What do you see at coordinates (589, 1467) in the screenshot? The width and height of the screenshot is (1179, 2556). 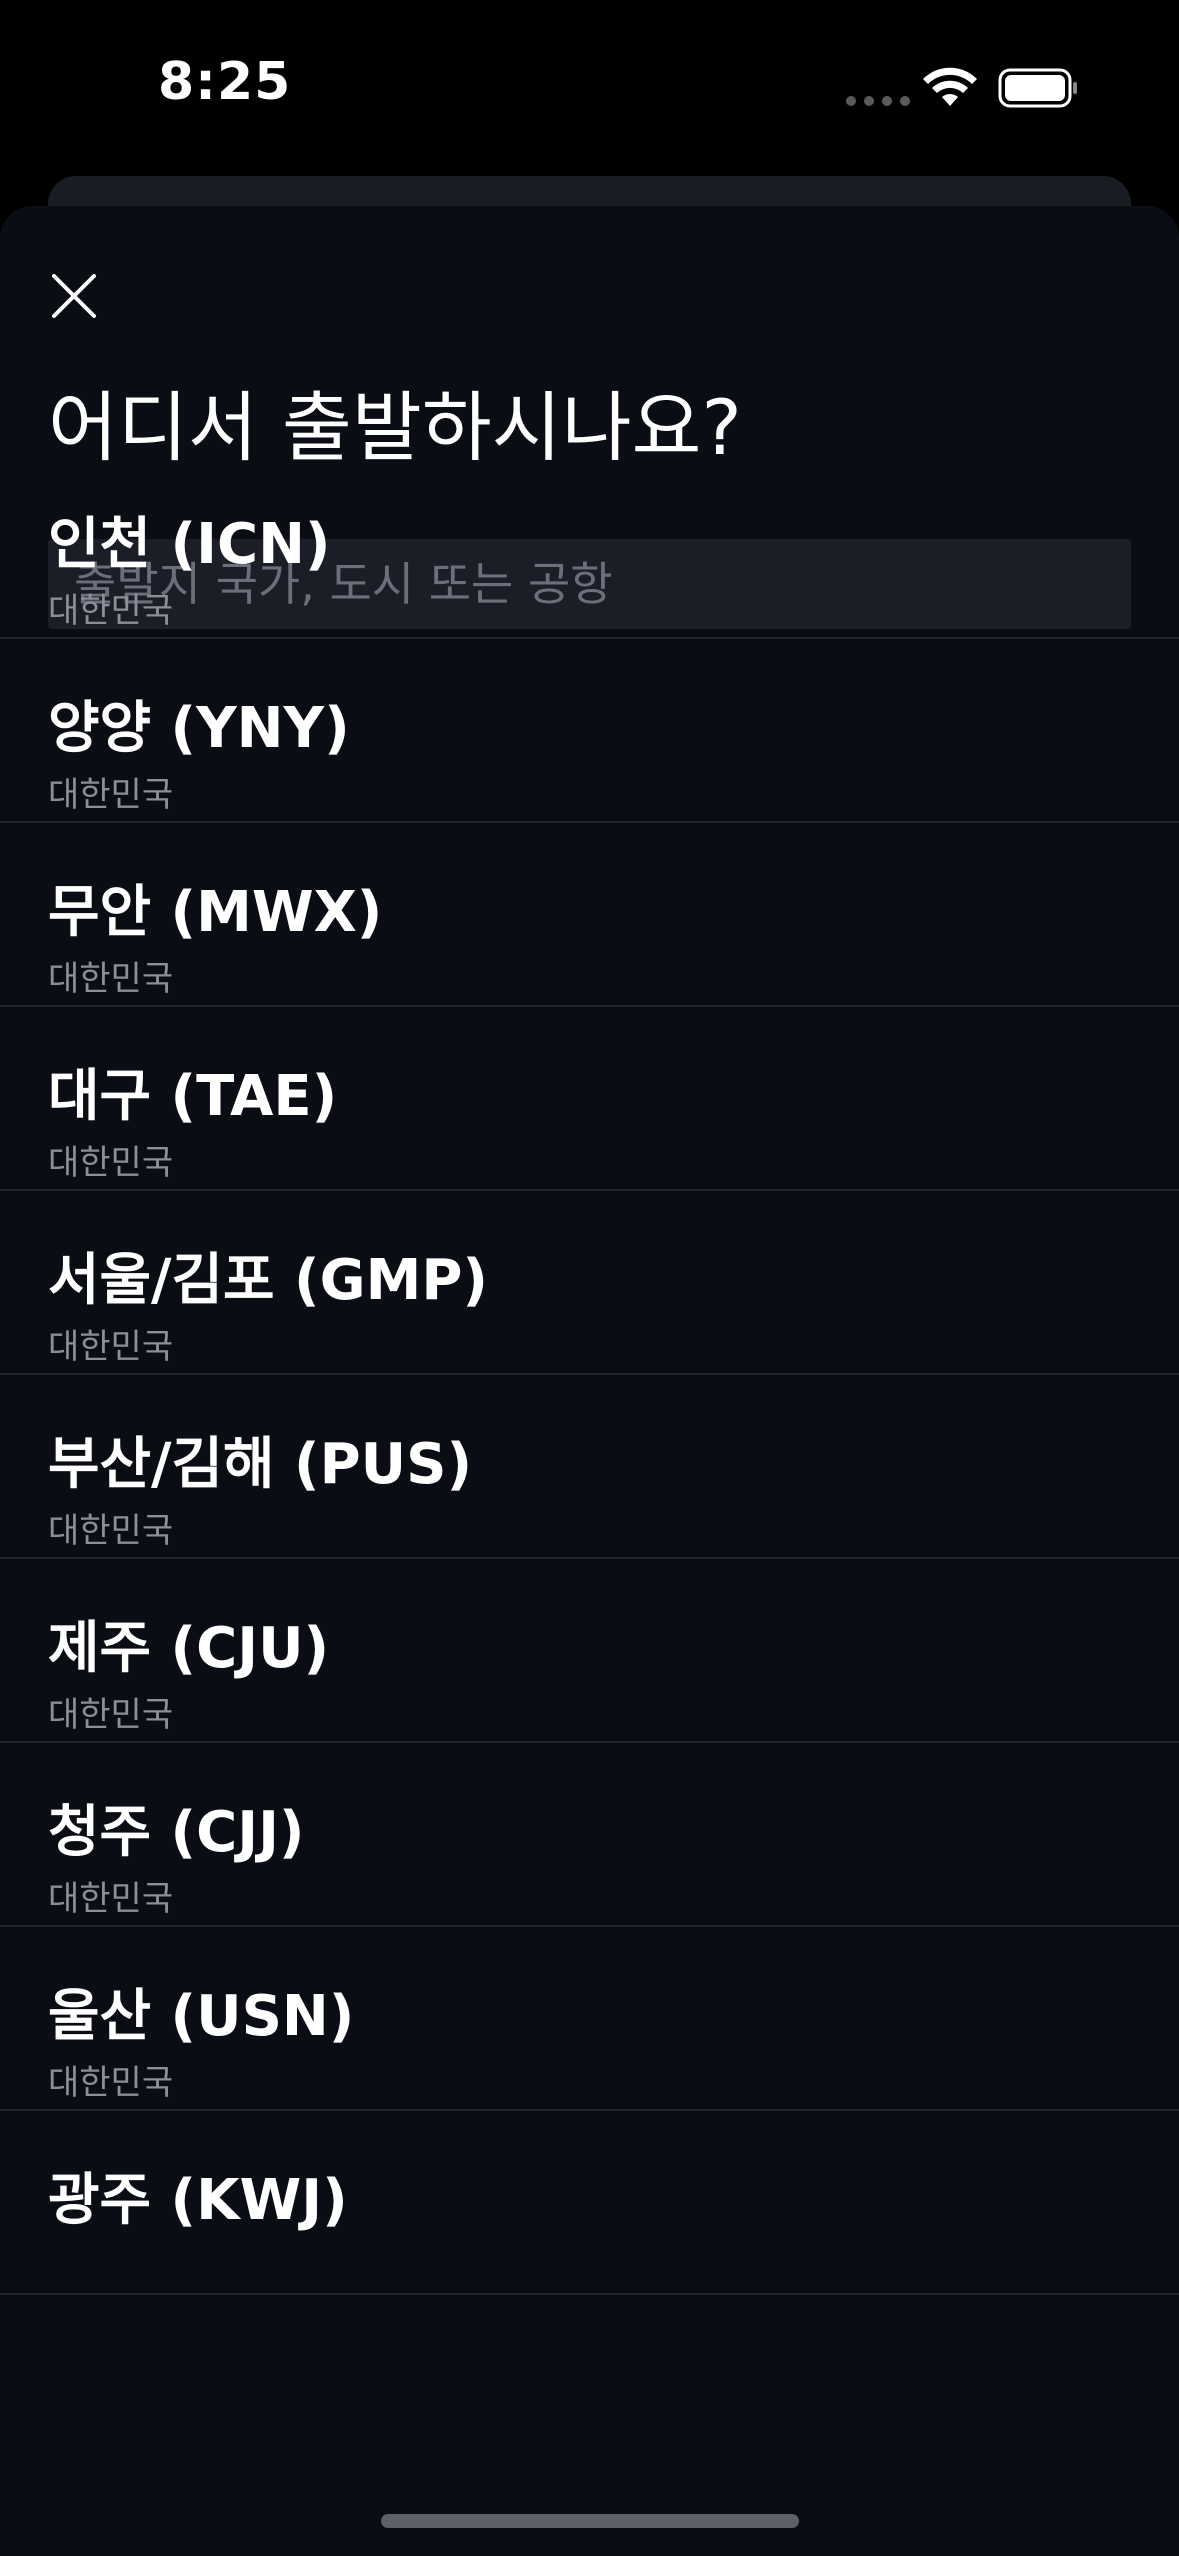 I see `airport-item-pus: 부산/김해 (PUS) 대한민국` at bounding box center [589, 1467].